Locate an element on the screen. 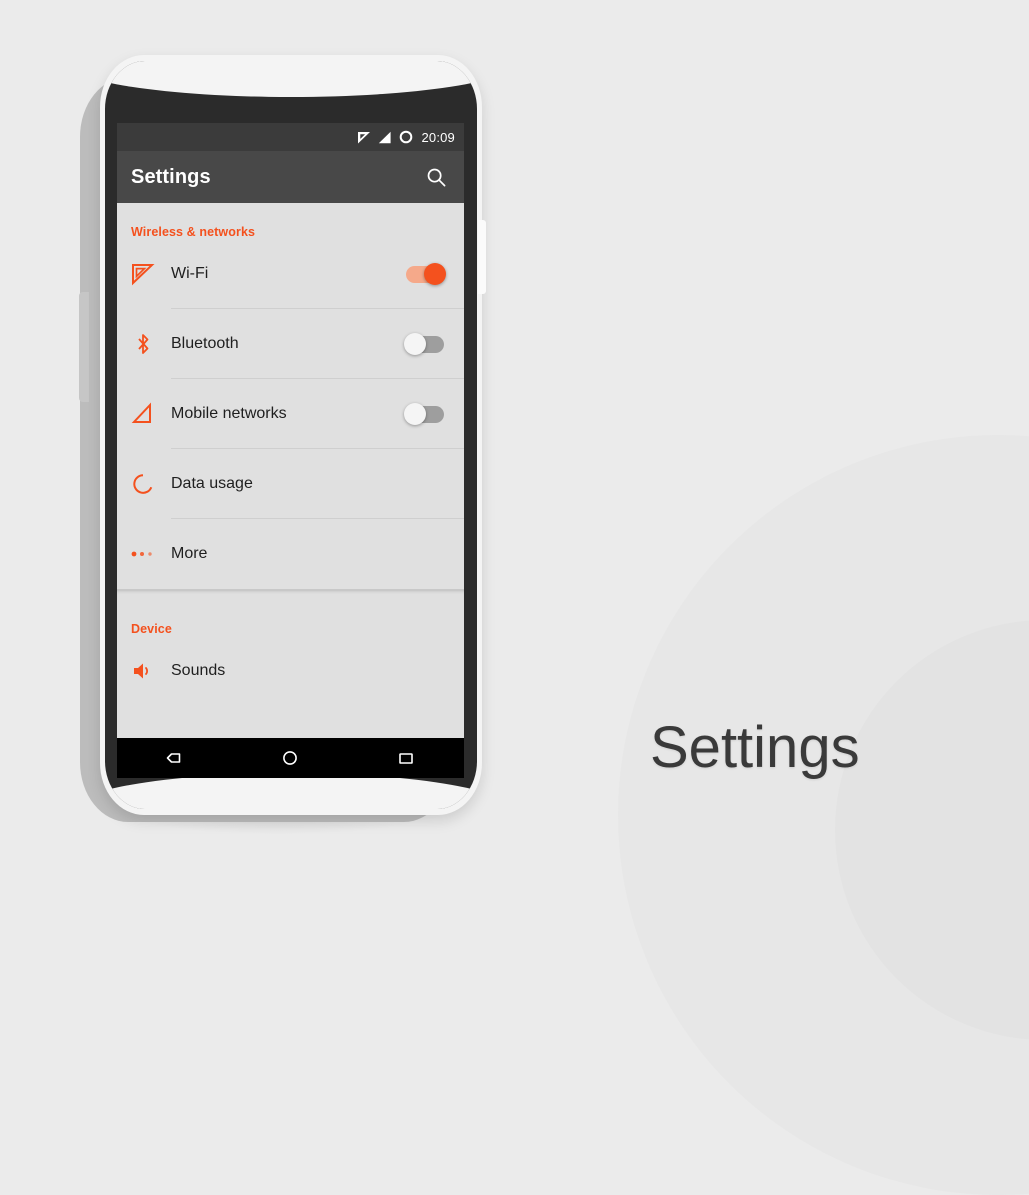 The height and width of the screenshot is (1195, 1029). search-button is located at coordinates (436, 177).